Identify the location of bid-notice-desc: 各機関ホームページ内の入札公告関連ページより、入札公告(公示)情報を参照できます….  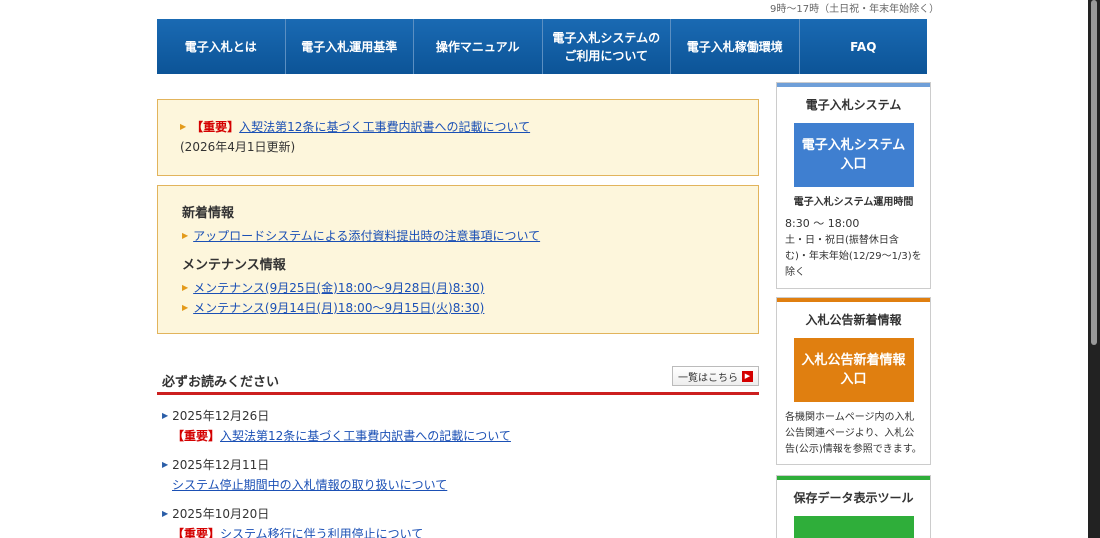
(853, 433).